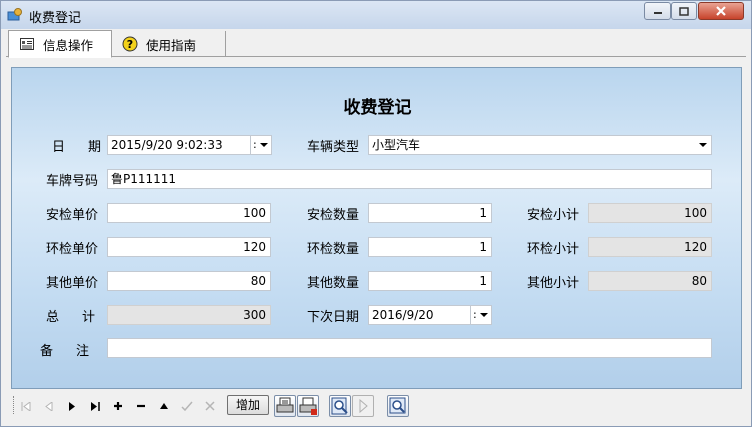 This screenshot has height=427, width=752. I want to click on next-record-icon, so click(72, 406).